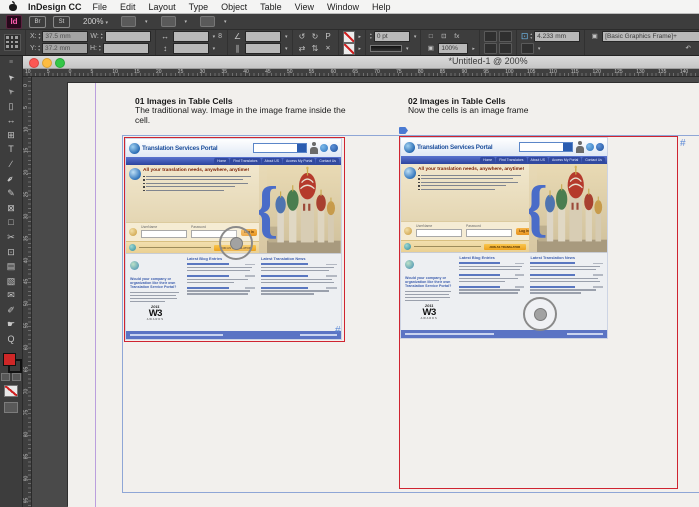  What do you see at coordinates (11, 91) in the screenshot?
I see `direct-selection-tool: ➤` at bounding box center [11, 91].